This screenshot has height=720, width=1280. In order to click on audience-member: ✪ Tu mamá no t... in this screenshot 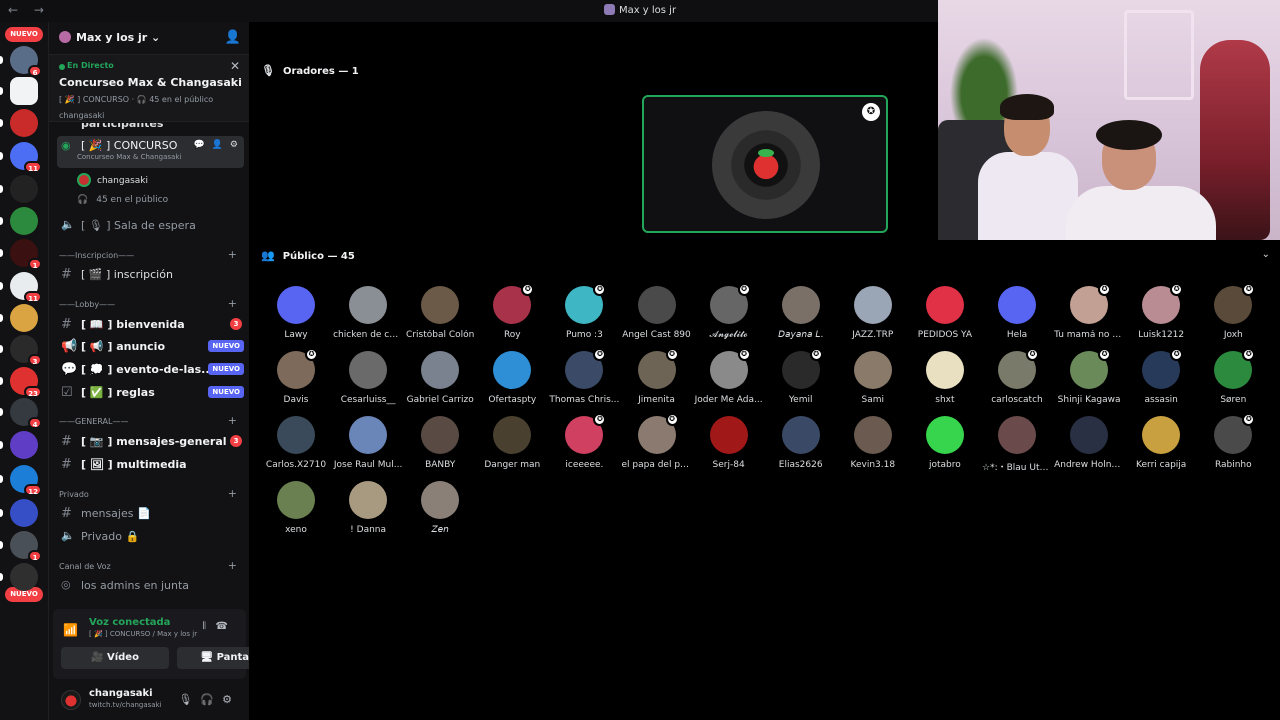, I will do `click(1089, 311)`.